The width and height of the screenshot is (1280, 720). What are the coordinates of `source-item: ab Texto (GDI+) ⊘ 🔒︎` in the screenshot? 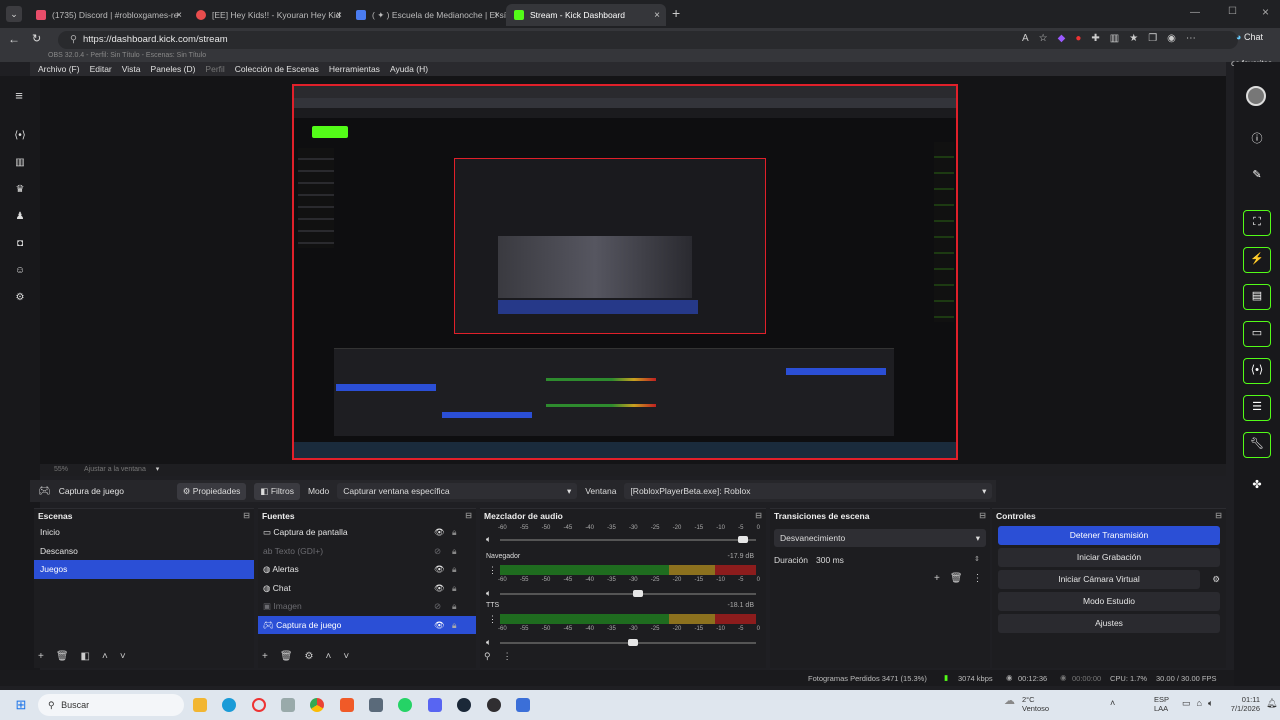 It's located at (367, 551).